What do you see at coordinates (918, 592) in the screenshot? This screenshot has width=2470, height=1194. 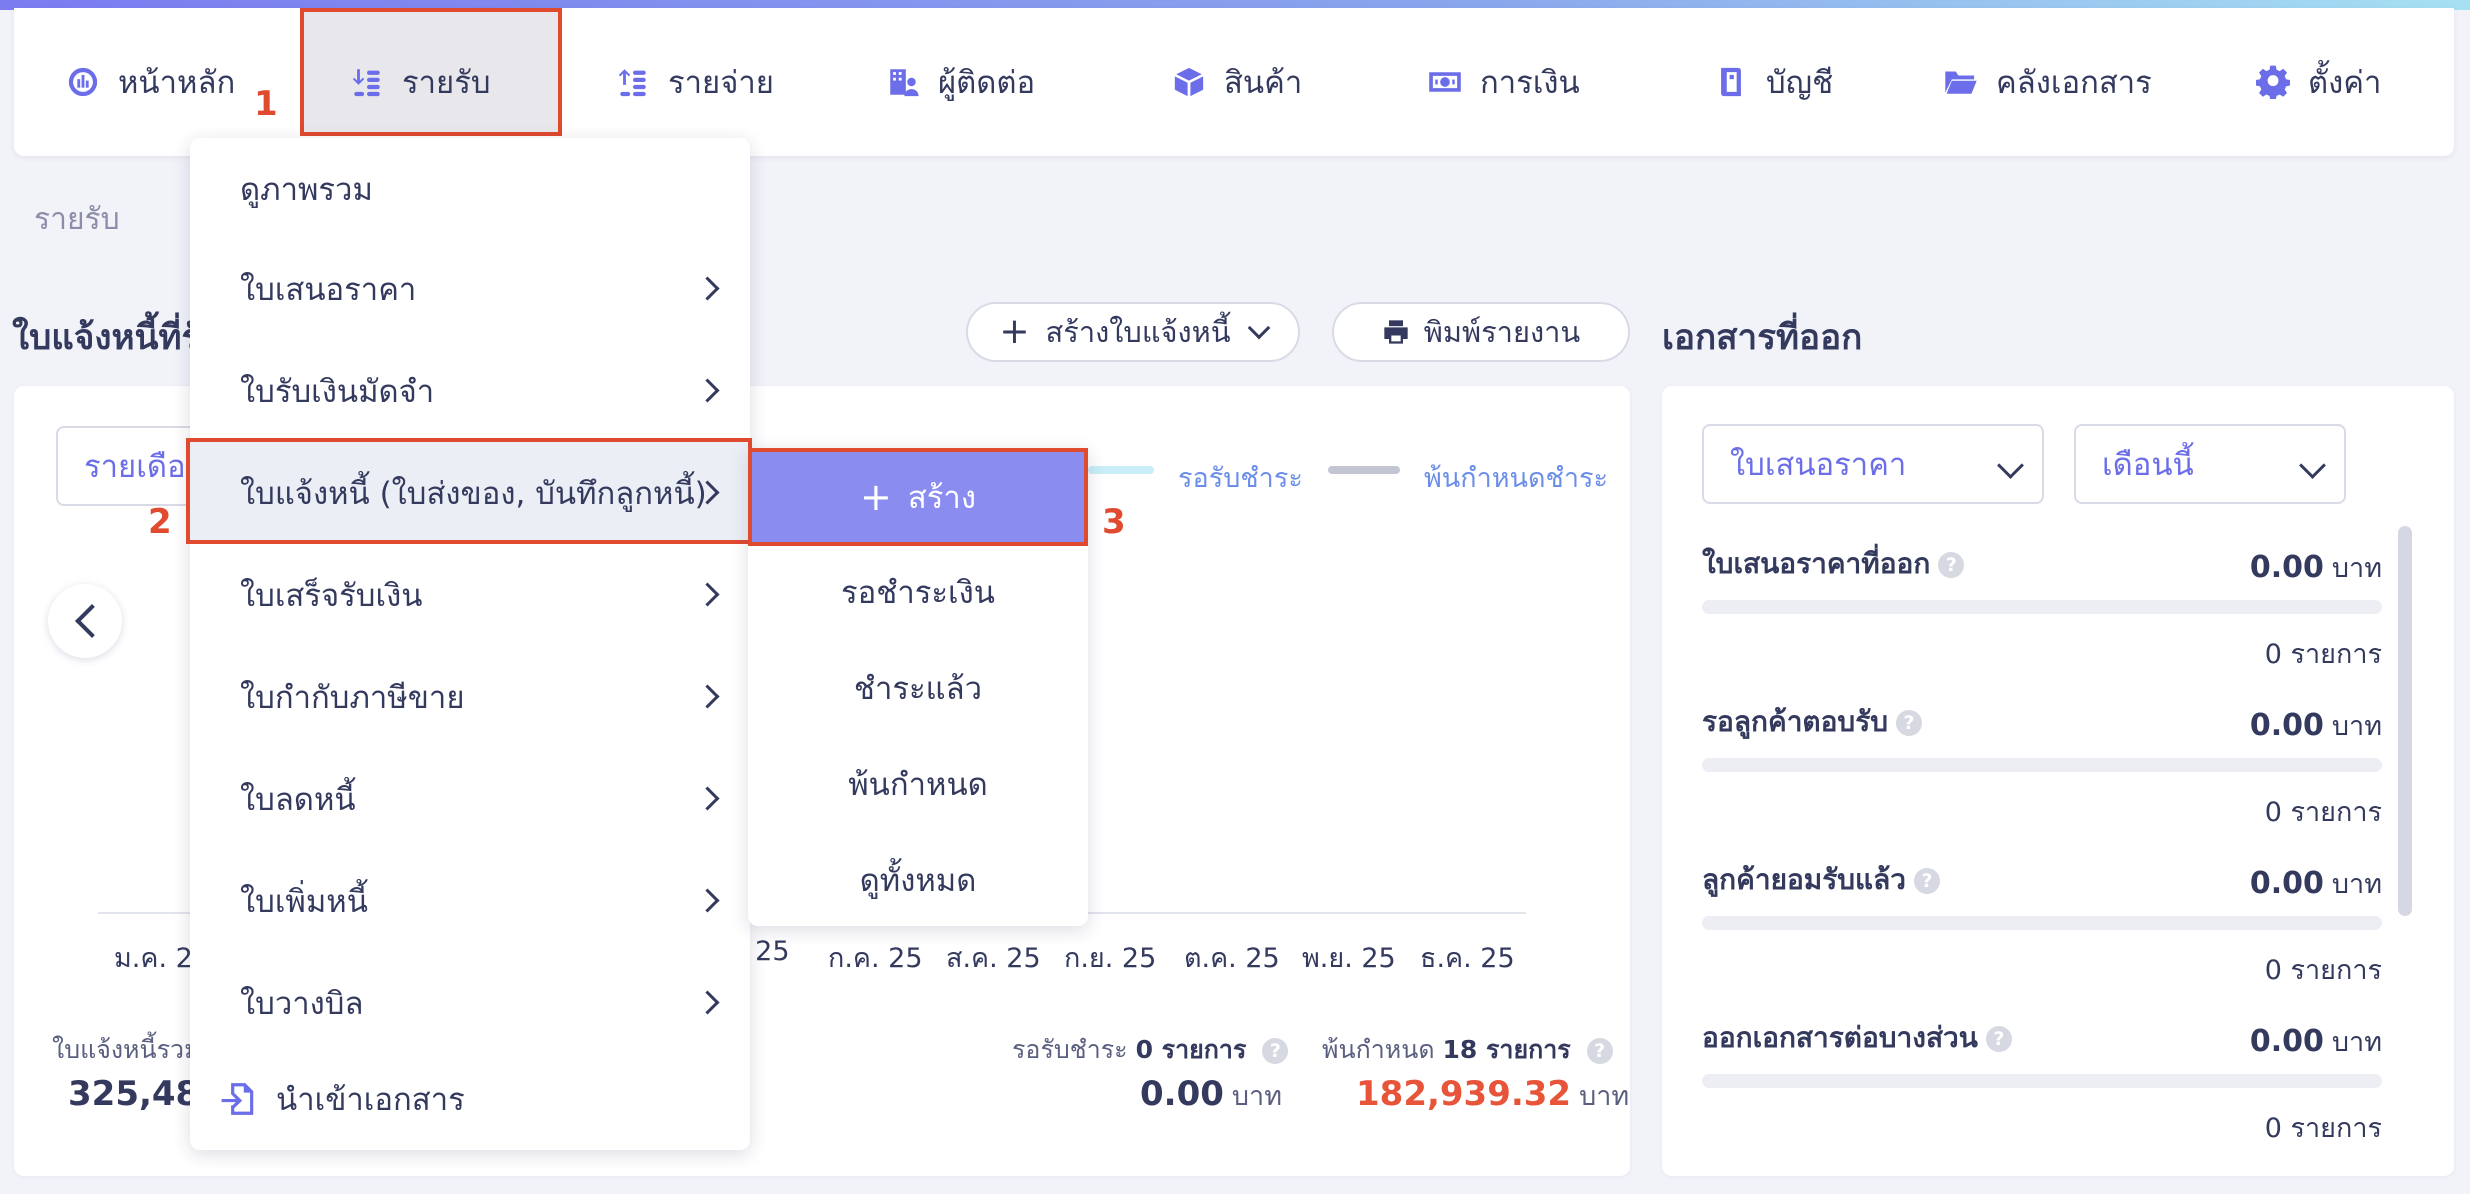 I see `submenu-item-awaiting-payment: รอชำระเงิน` at bounding box center [918, 592].